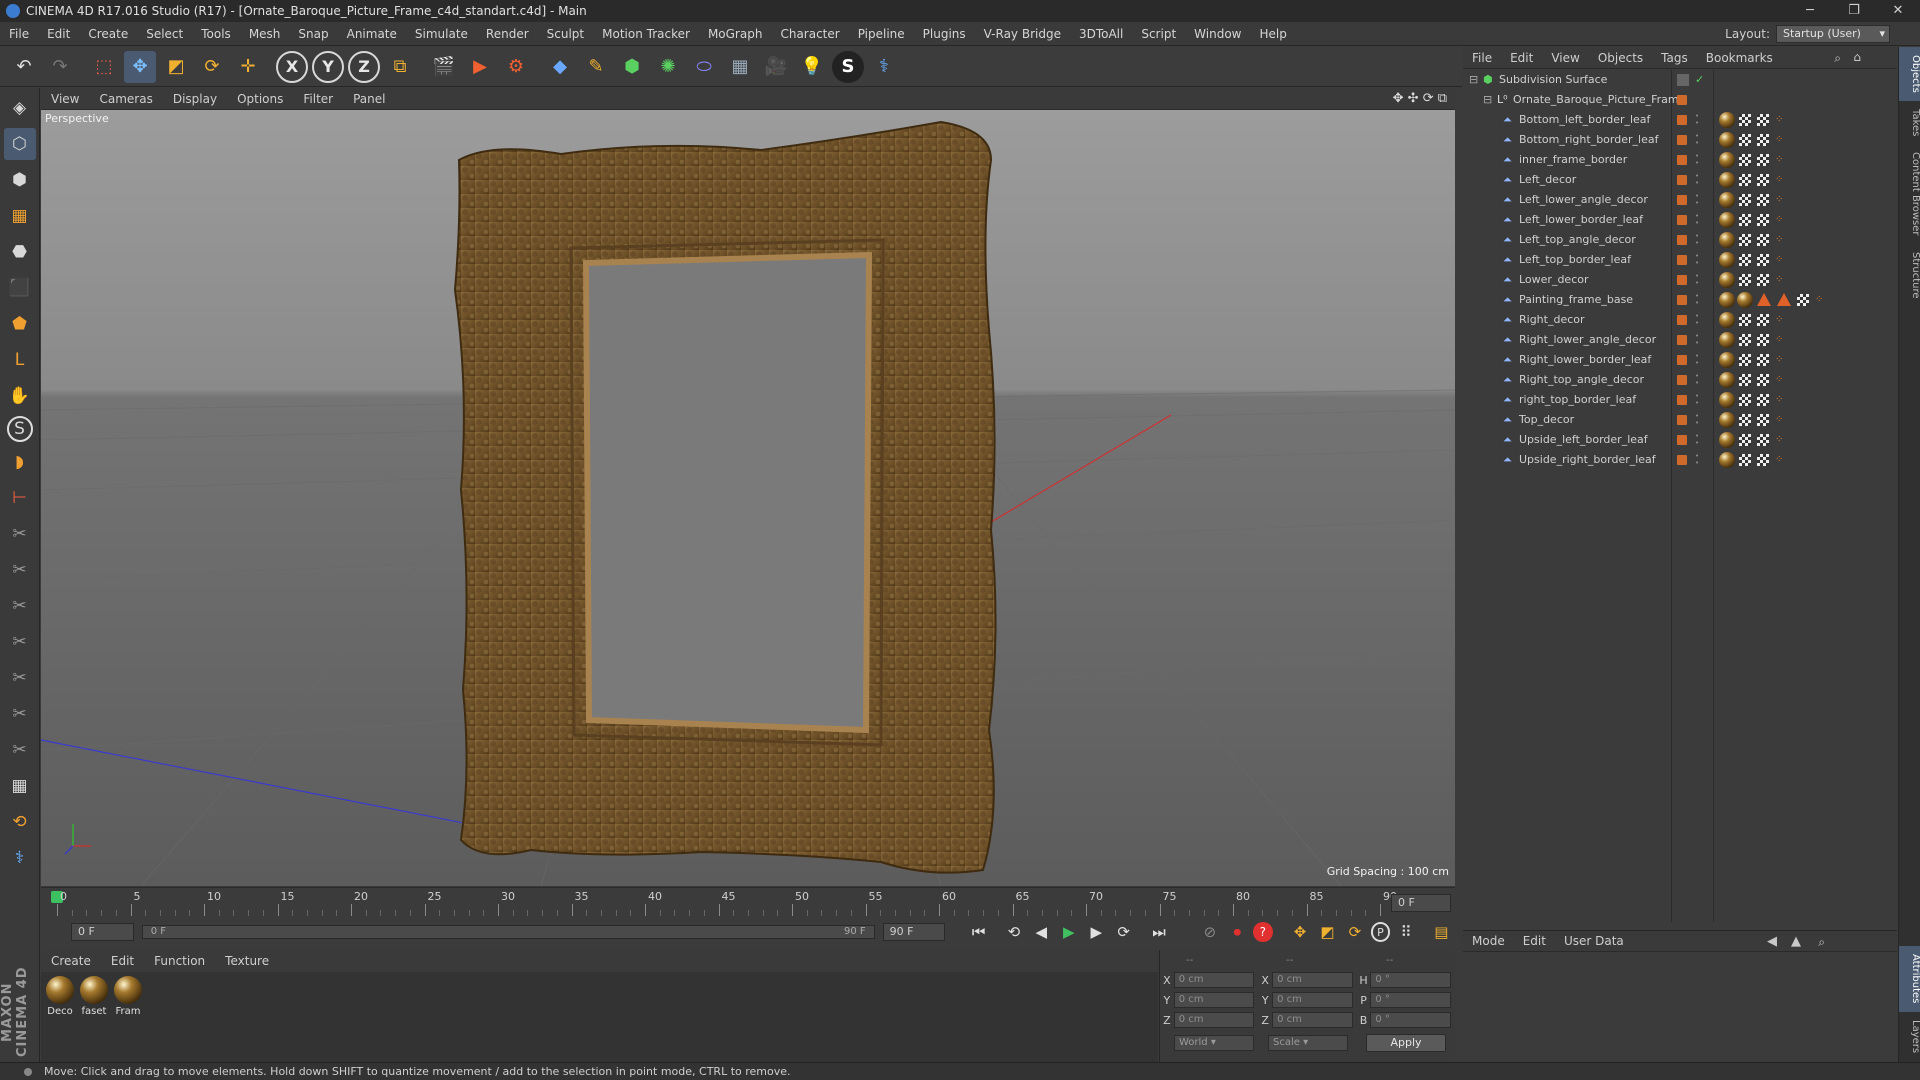 The width and height of the screenshot is (1920, 1080). What do you see at coordinates (292, 66) in the screenshot?
I see `x-axis-lock-button: X` at bounding box center [292, 66].